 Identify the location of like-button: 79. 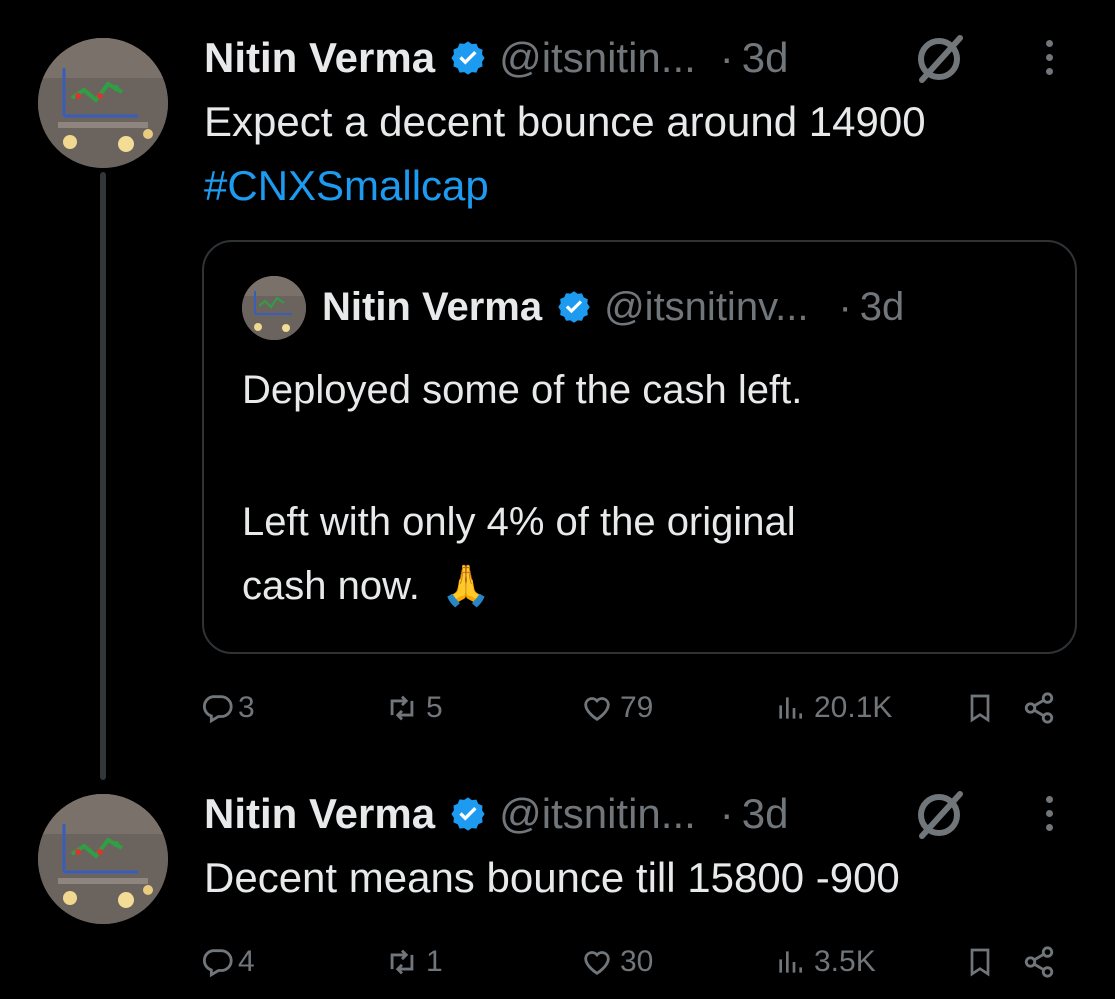
(616, 708).